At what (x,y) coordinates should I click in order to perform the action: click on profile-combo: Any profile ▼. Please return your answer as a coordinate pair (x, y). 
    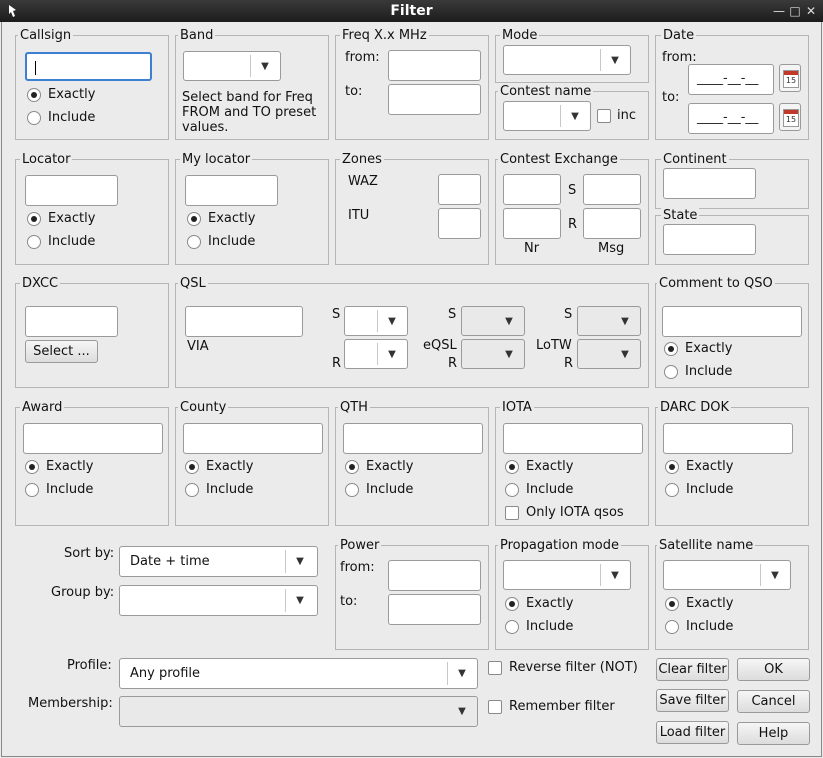
    Looking at the image, I should click on (298, 673).